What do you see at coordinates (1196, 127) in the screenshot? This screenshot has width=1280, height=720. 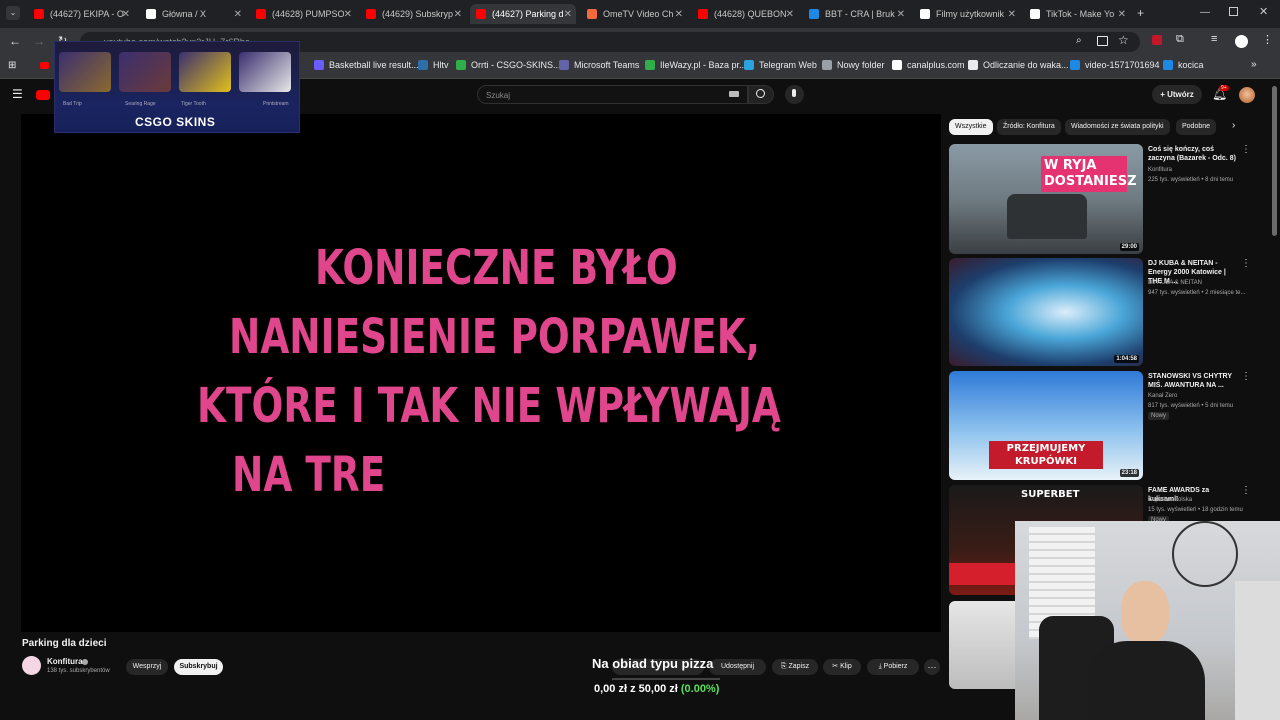 I see `chip-similar: Podobne` at bounding box center [1196, 127].